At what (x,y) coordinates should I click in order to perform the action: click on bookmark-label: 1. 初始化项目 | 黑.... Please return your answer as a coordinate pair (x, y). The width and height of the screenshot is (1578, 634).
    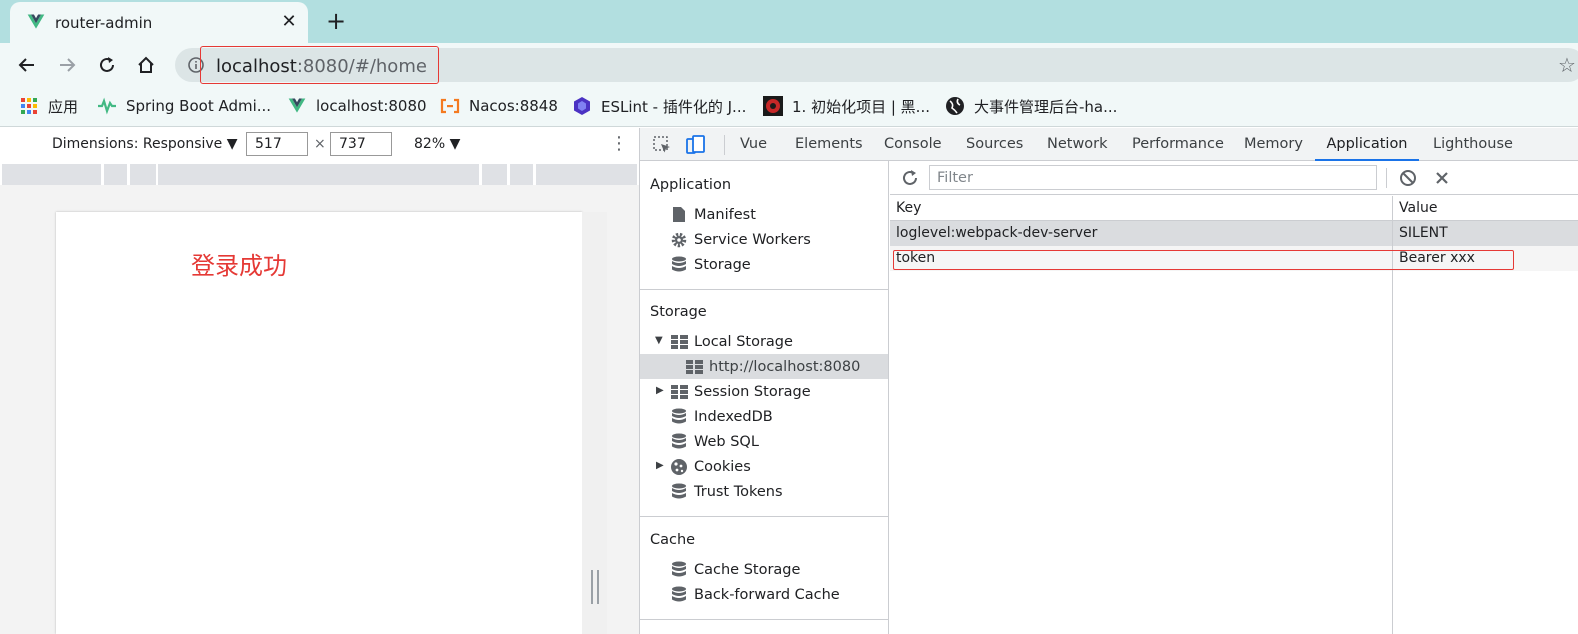
    Looking at the image, I should click on (861, 106).